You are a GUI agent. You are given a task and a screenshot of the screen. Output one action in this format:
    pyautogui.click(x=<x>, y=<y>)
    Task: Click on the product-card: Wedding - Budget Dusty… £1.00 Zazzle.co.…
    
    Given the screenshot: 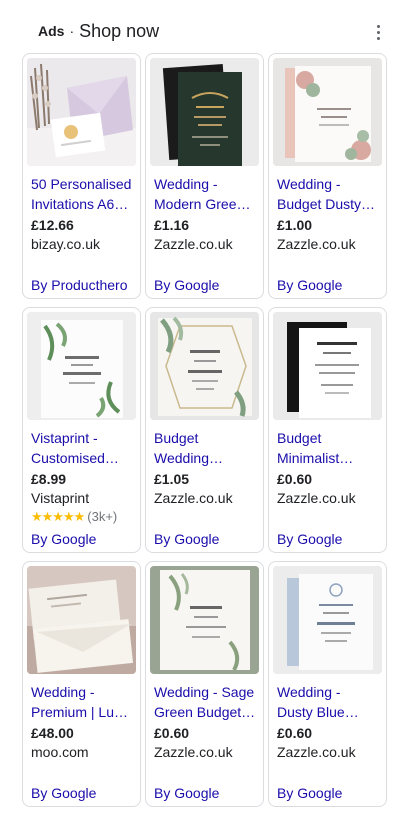 What is the action you would take?
    pyautogui.click(x=327, y=176)
    